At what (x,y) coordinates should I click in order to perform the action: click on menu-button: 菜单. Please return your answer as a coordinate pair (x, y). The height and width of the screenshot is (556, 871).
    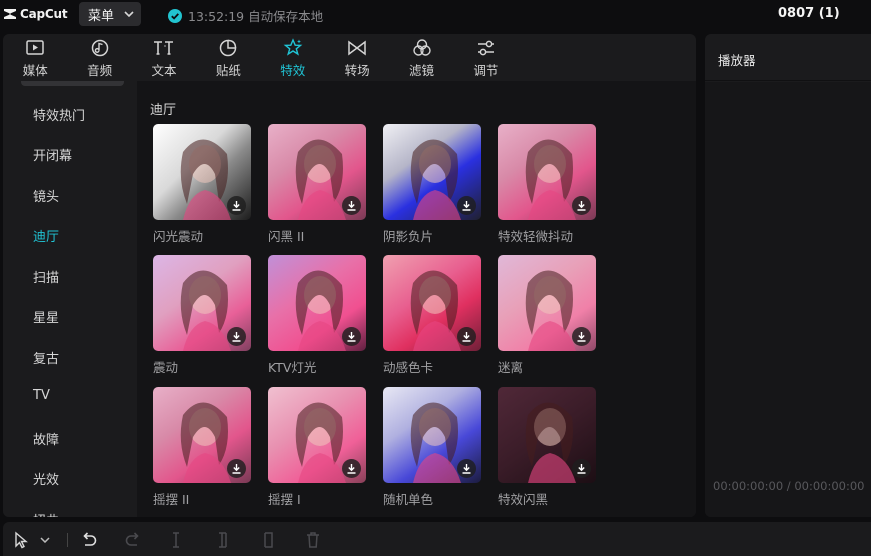
    Looking at the image, I should click on (110, 14).